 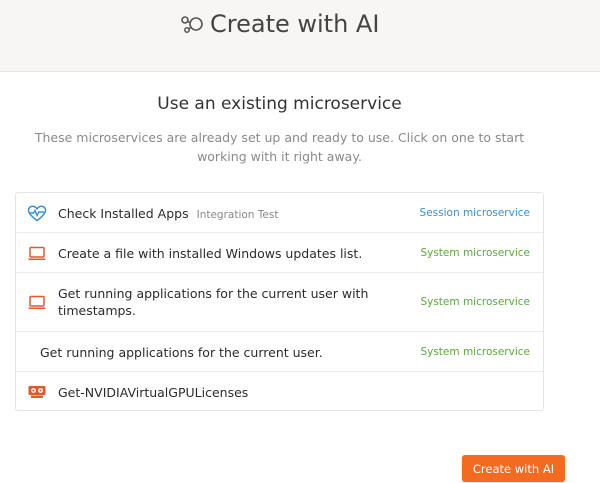 What do you see at coordinates (237, 215) in the screenshot?
I see `integration-test-tag: Integration Test` at bounding box center [237, 215].